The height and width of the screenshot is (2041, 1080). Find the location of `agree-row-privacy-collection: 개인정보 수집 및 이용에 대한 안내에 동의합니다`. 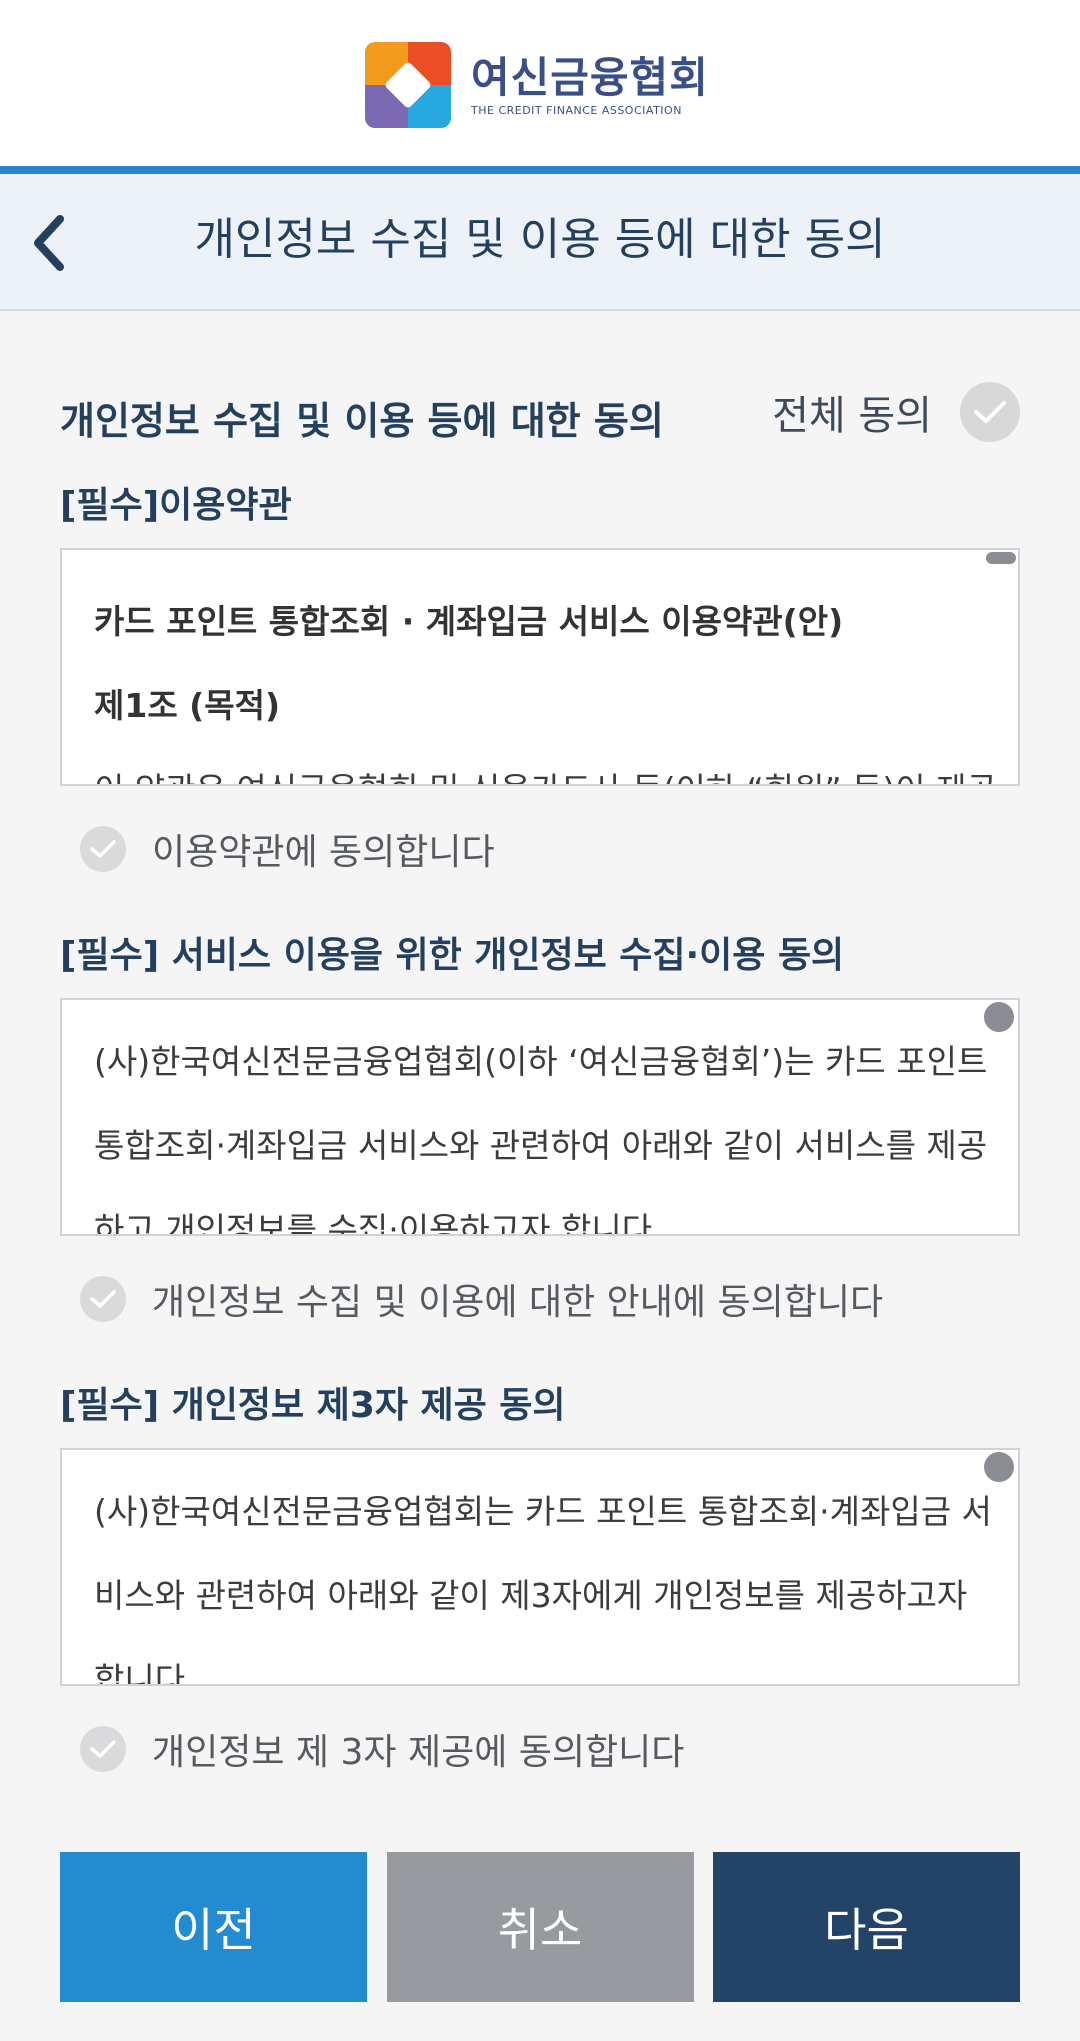

agree-row-privacy-collection: 개인정보 수집 및 이용에 대한 안내에 동의합니다 is located at coordinates (481, 1299).